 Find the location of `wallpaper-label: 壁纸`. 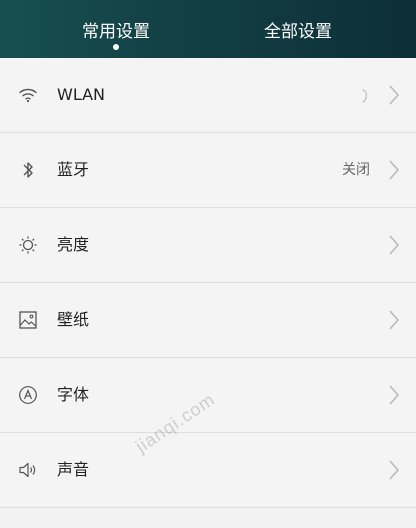

wallpaper-label: 壁纸 is located at coordinates (73, 319).